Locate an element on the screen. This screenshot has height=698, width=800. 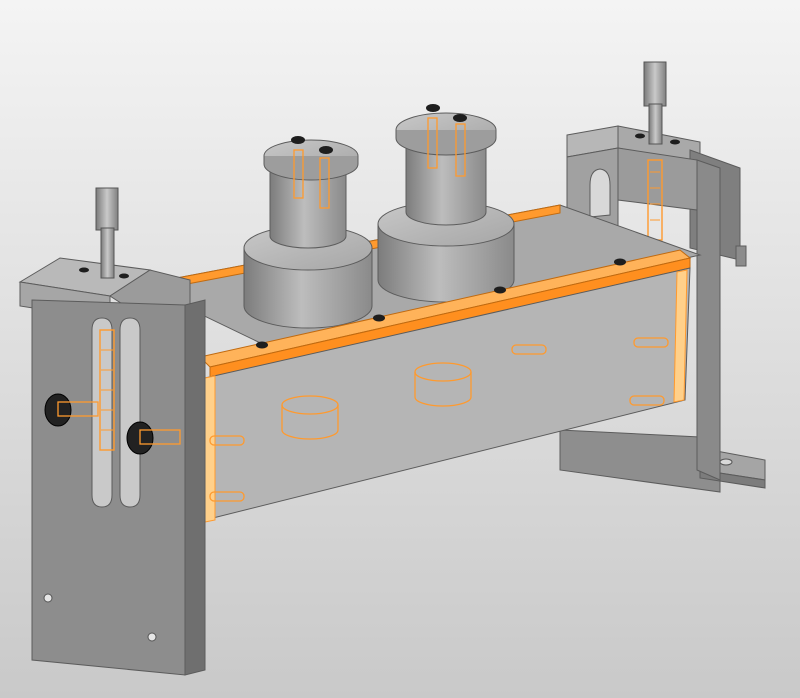
left-end-plate is located at coordinates (112, 466).